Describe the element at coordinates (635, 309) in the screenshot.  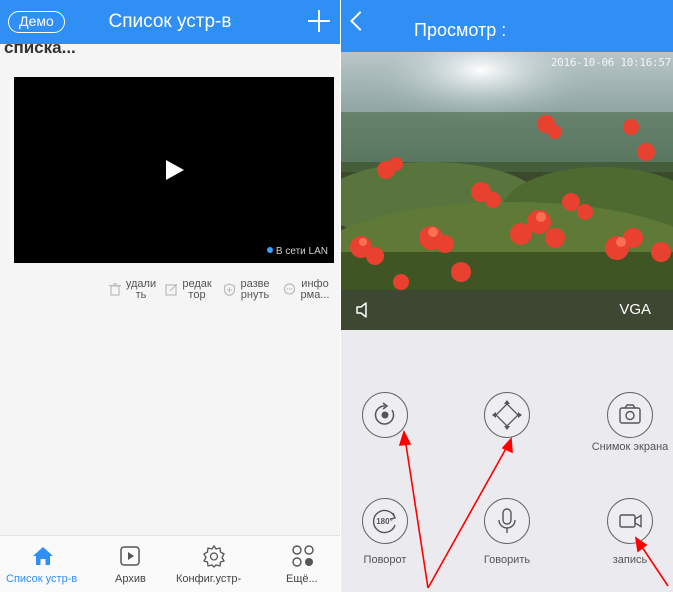
I see `resolution-toggle: VGA` at that location.